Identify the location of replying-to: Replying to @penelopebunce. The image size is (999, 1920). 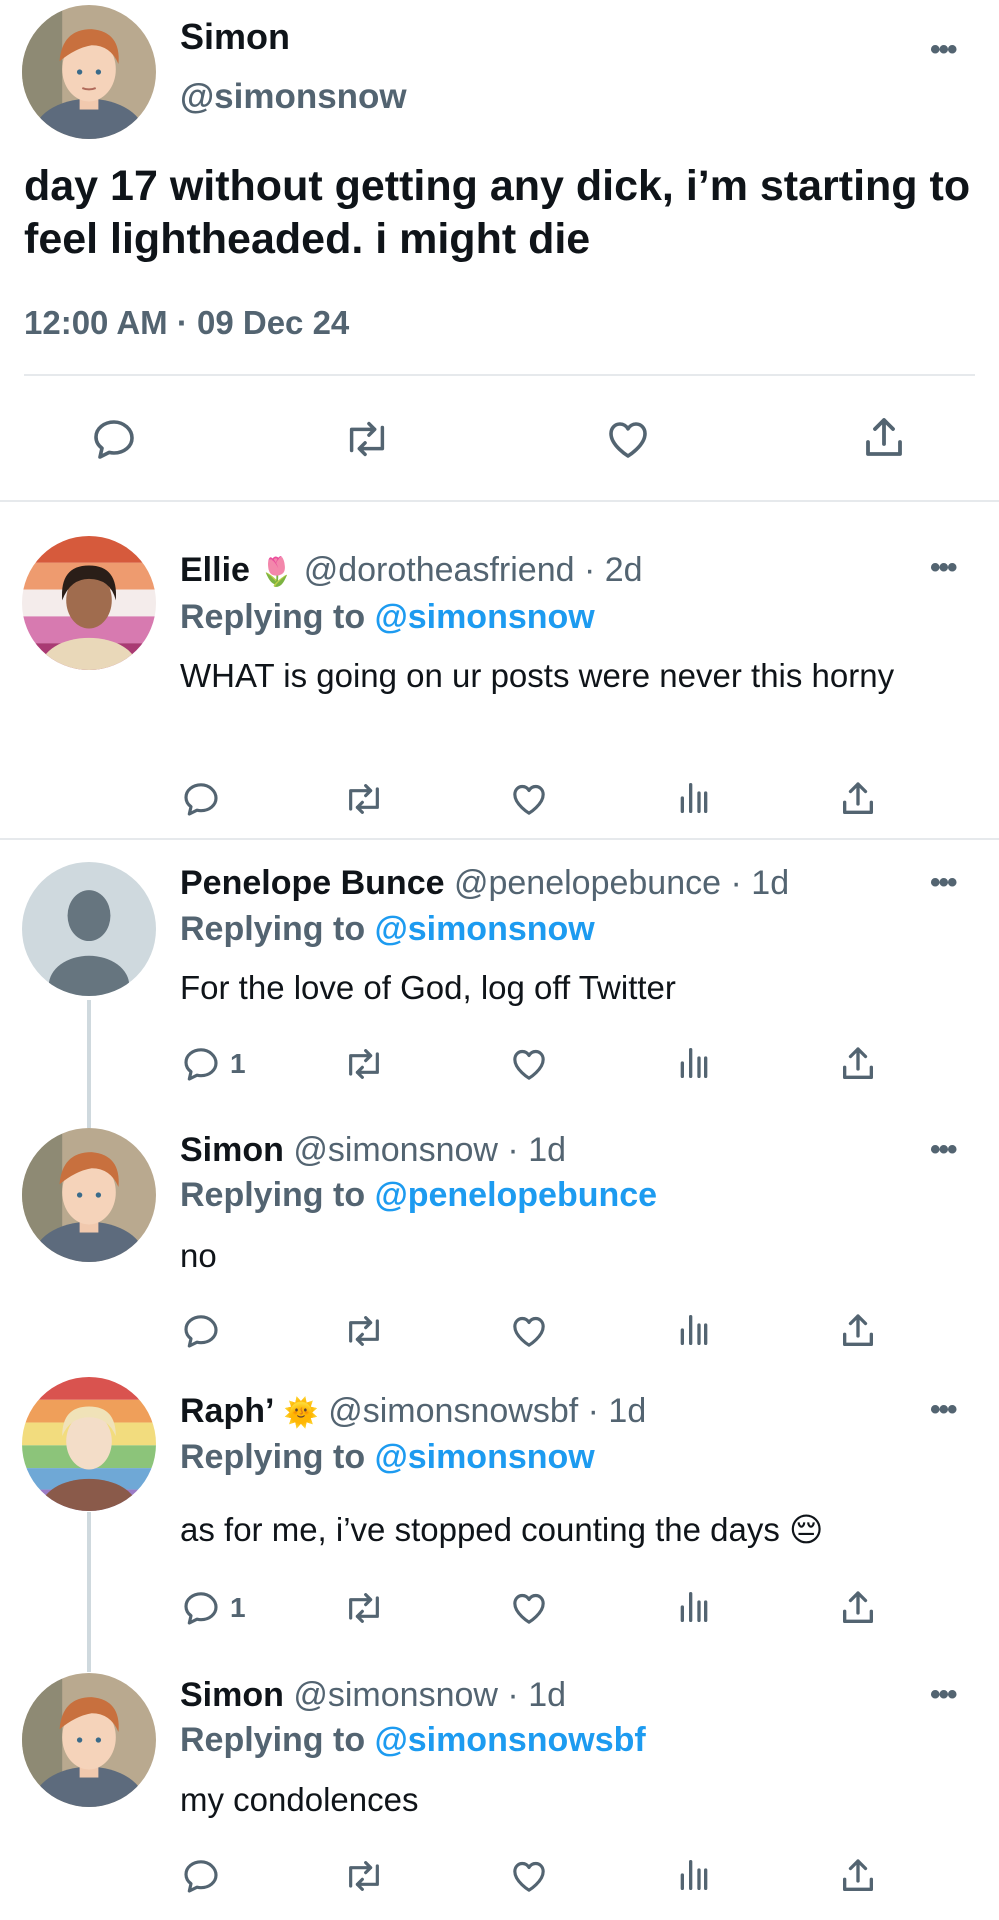
(418, 1195).